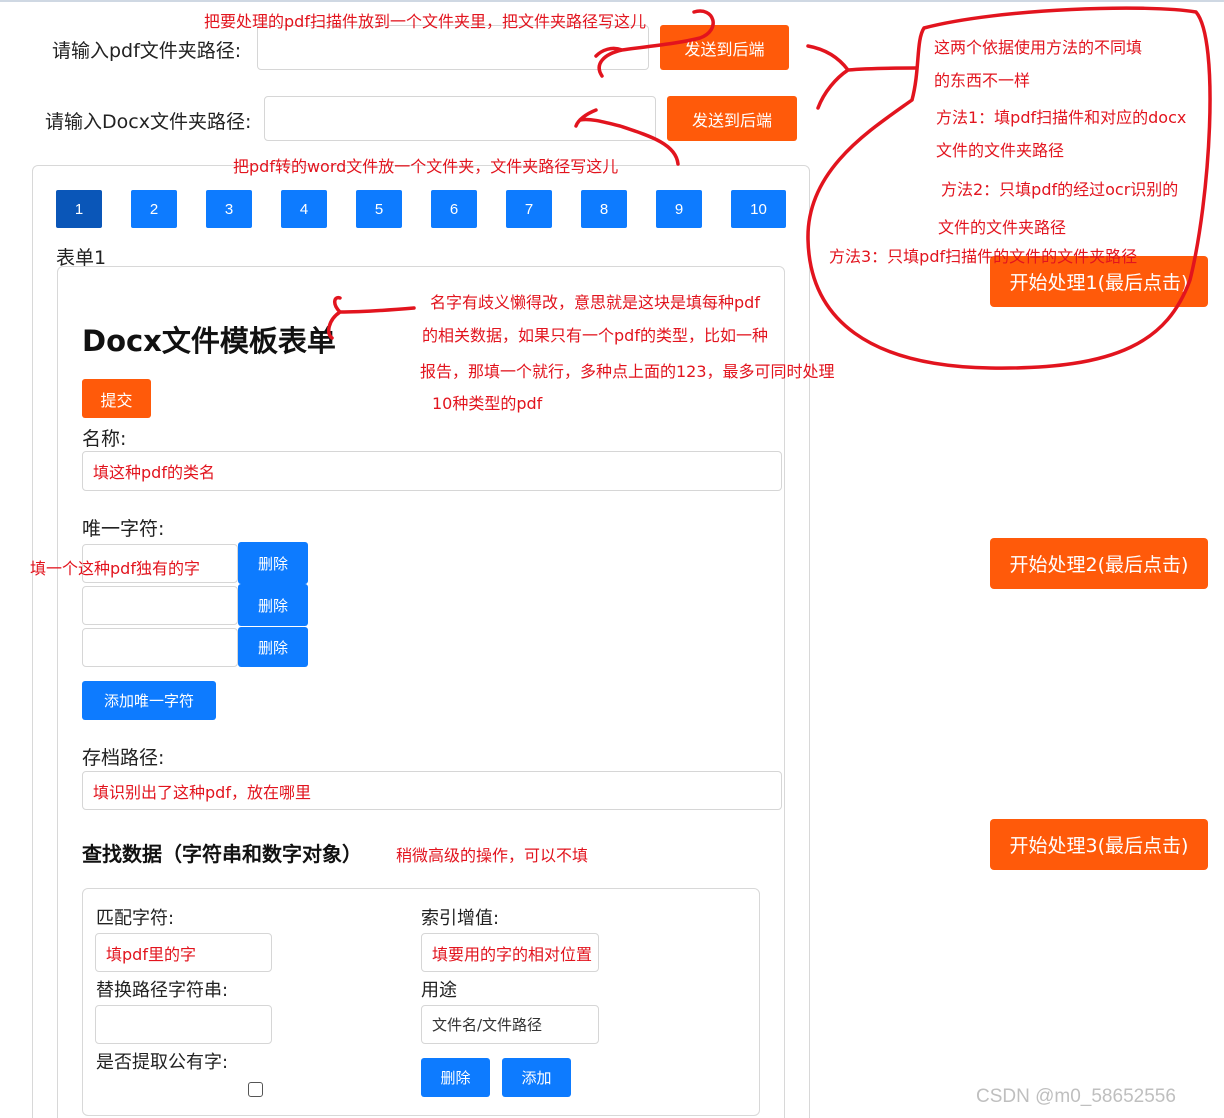 The image size is (1224, 1118). What do you see at coordinates (115, 568) in the screenshot?
I see `annotation-unique-char: 填一个这种pdf独有的字` at bounding box center [115, 568].